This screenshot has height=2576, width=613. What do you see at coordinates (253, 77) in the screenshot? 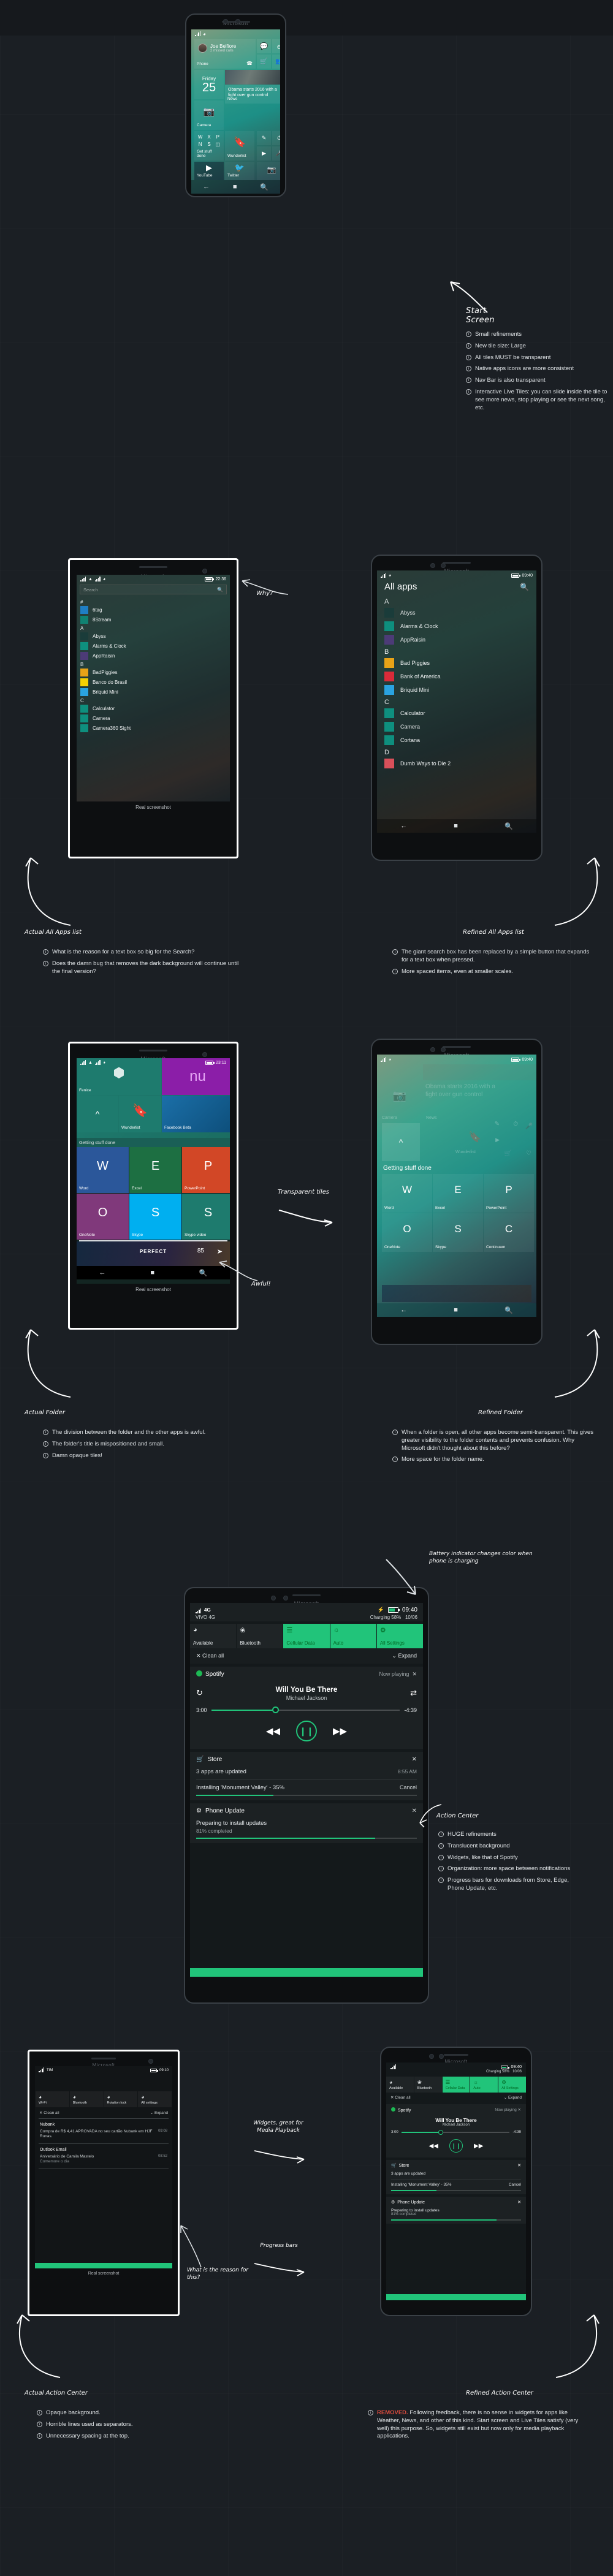
I see `tile-news-image` at bounding box center [253, 77].